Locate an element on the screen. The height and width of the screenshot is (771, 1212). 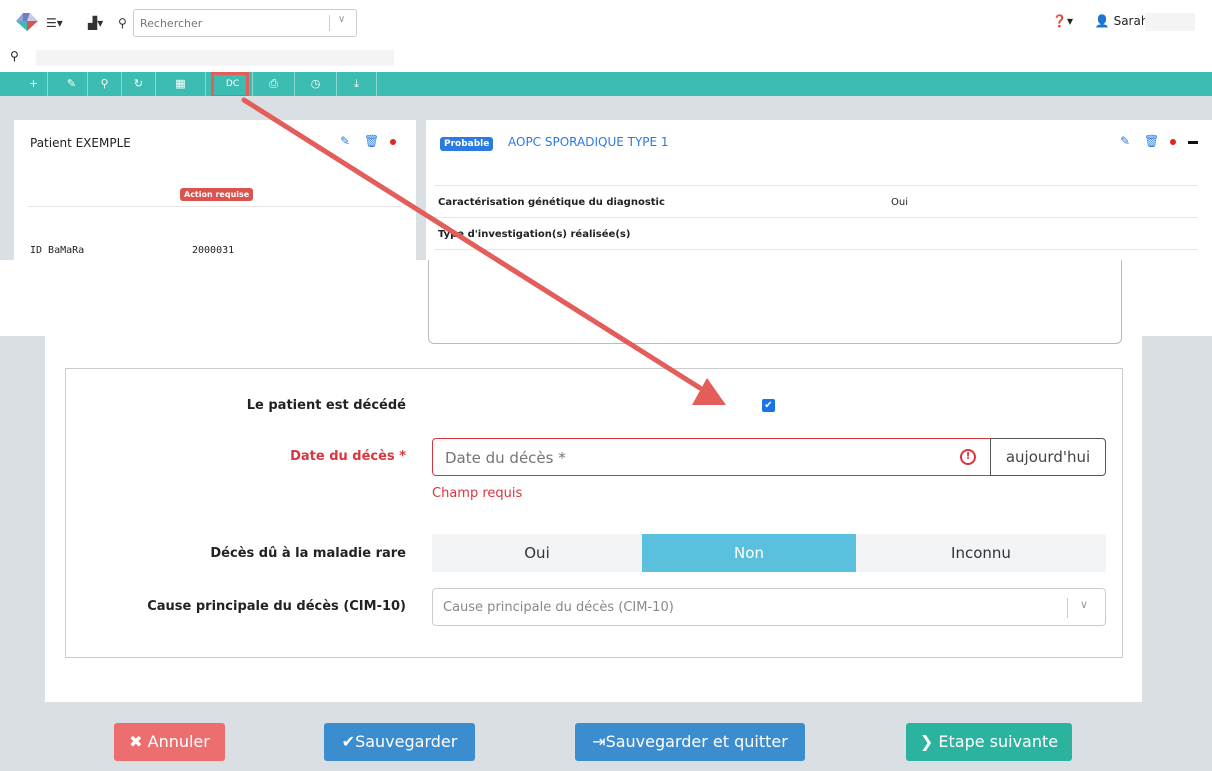
next-step-button: ❯ Etape suivante is located at coordinates (989, 742).